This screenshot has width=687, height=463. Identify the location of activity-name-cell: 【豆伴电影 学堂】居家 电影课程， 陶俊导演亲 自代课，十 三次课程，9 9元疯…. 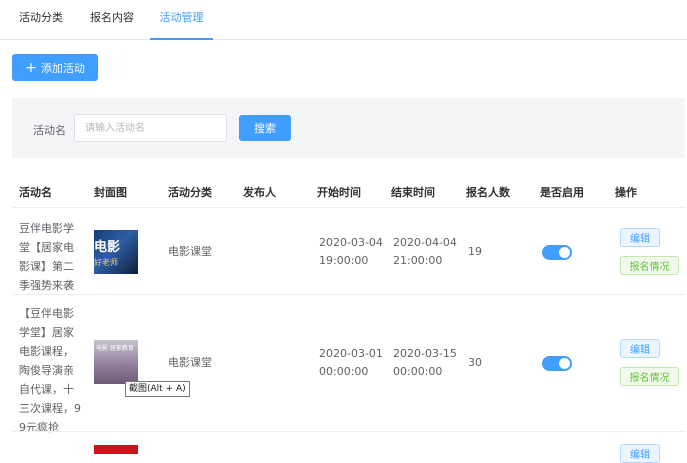
(50, 370).